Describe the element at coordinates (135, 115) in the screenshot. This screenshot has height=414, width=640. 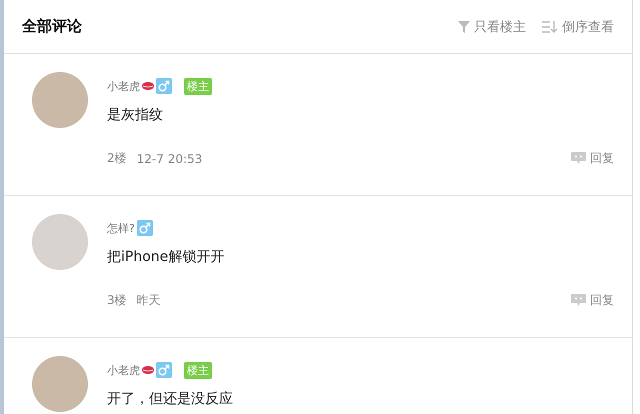
I see `comment-text: 是灰指纹` at that location.